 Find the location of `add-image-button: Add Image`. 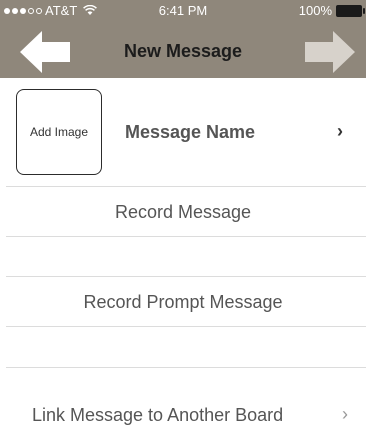

add-image-button: Add Image is located at coordinates (59, 132).